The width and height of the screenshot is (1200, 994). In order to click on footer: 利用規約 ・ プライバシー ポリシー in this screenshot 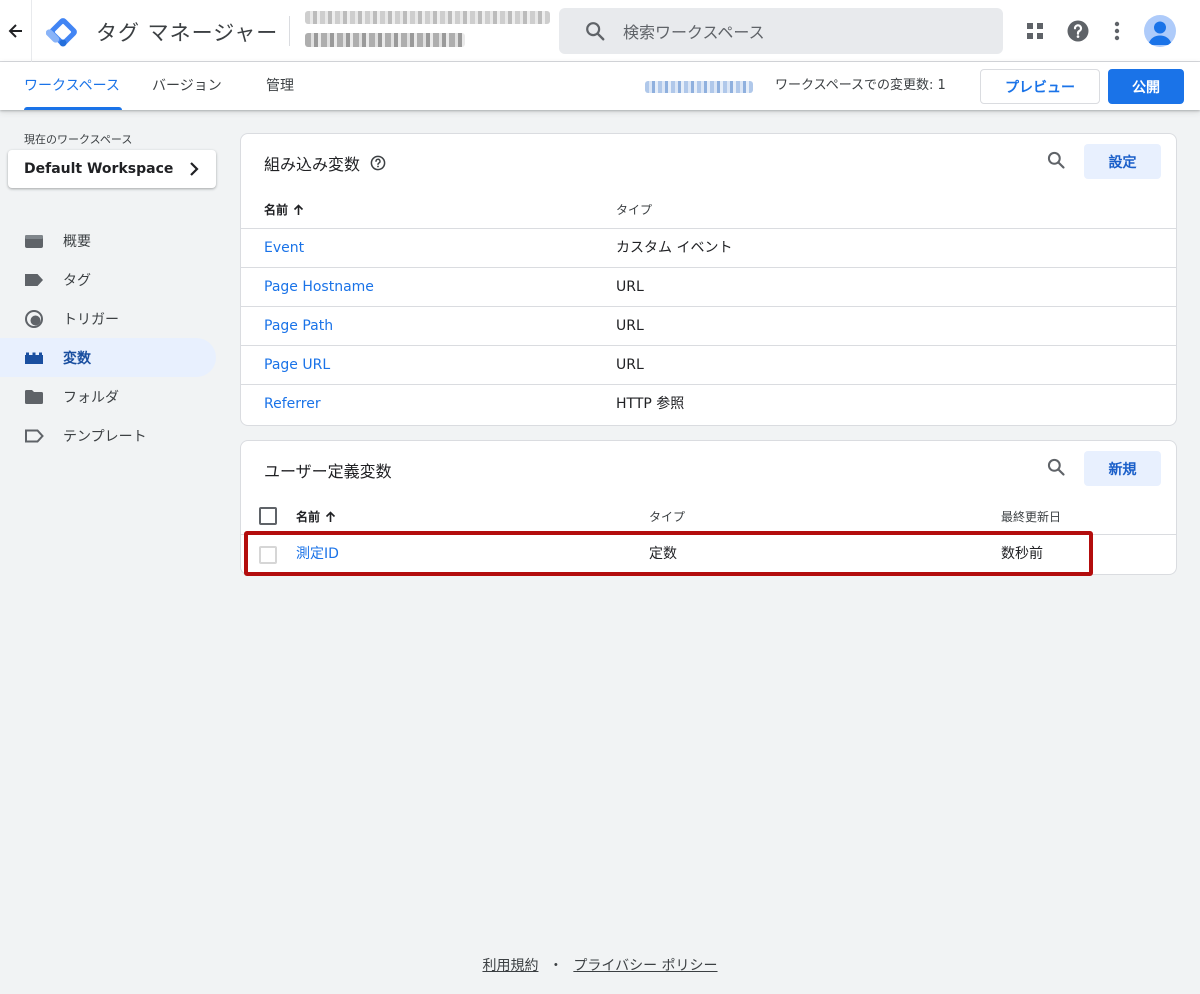, I will do `click(600, 965)`.